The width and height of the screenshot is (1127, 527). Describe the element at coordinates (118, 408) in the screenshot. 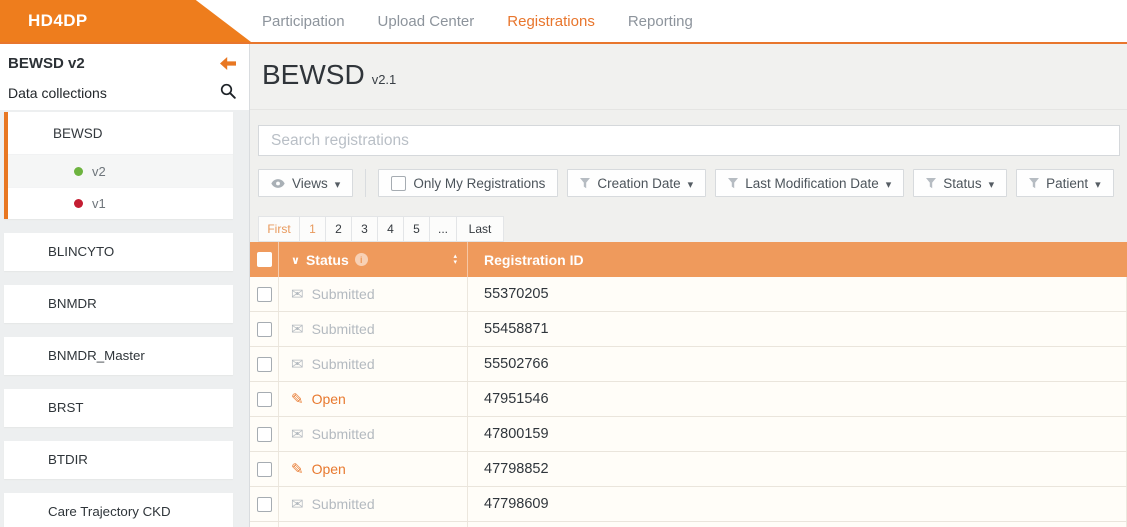

I see `collection-item-brst: BRST` at that location.